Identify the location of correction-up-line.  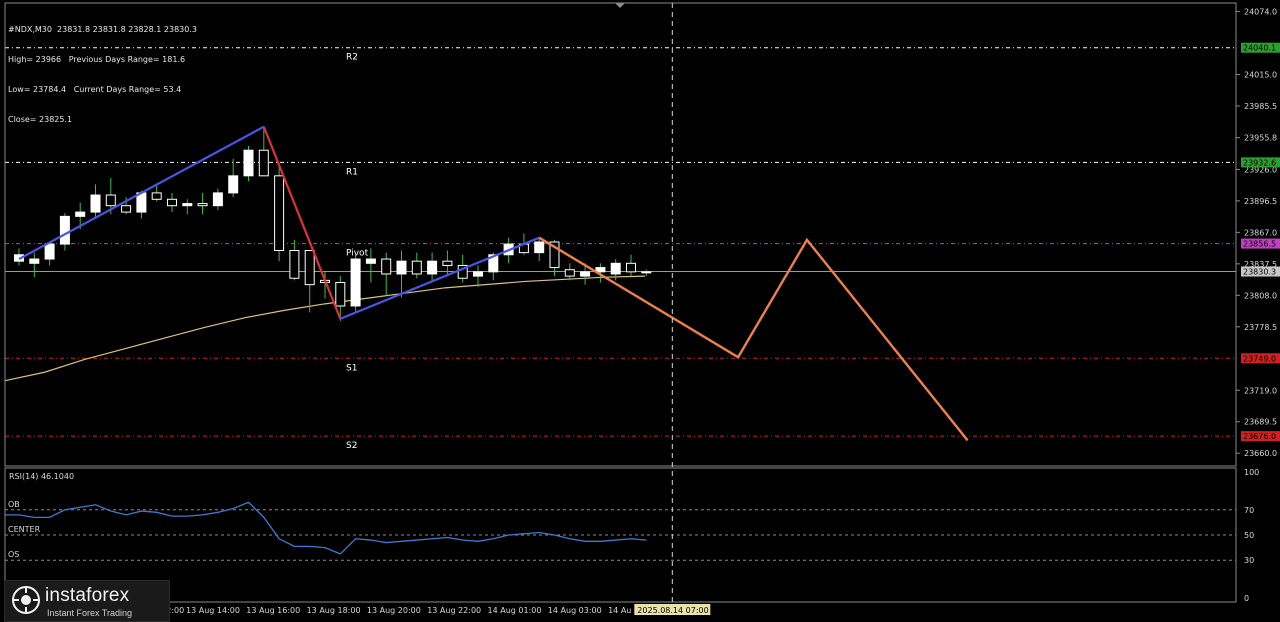
(439, 278).